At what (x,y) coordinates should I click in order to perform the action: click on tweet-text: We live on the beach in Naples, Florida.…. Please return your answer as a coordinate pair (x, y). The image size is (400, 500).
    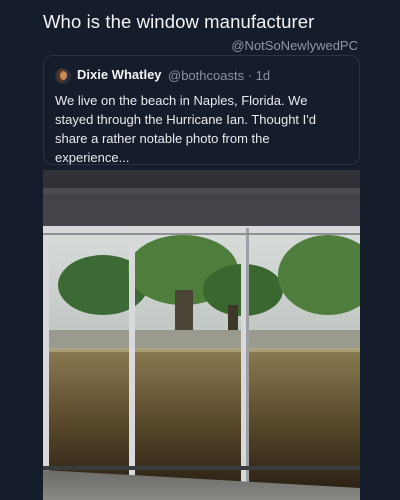
    Looking at the image, I should click on (203, 129).